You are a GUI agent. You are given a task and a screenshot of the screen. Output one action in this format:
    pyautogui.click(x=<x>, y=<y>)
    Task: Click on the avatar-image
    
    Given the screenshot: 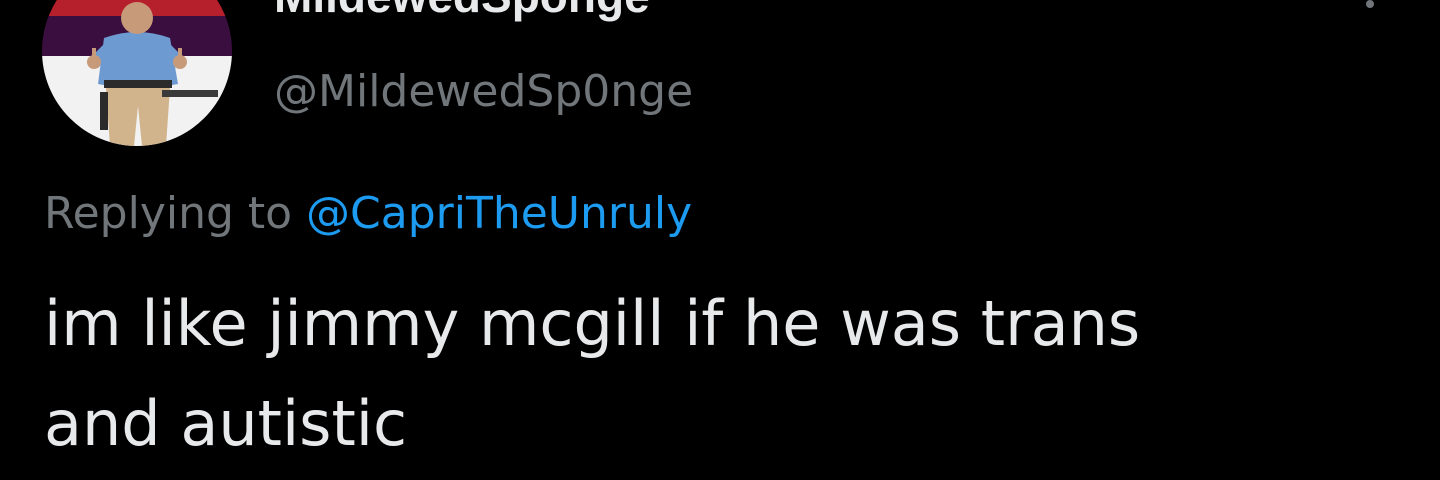 What is the action you would take?
    pyautogui.click(x=137, y=73)
    